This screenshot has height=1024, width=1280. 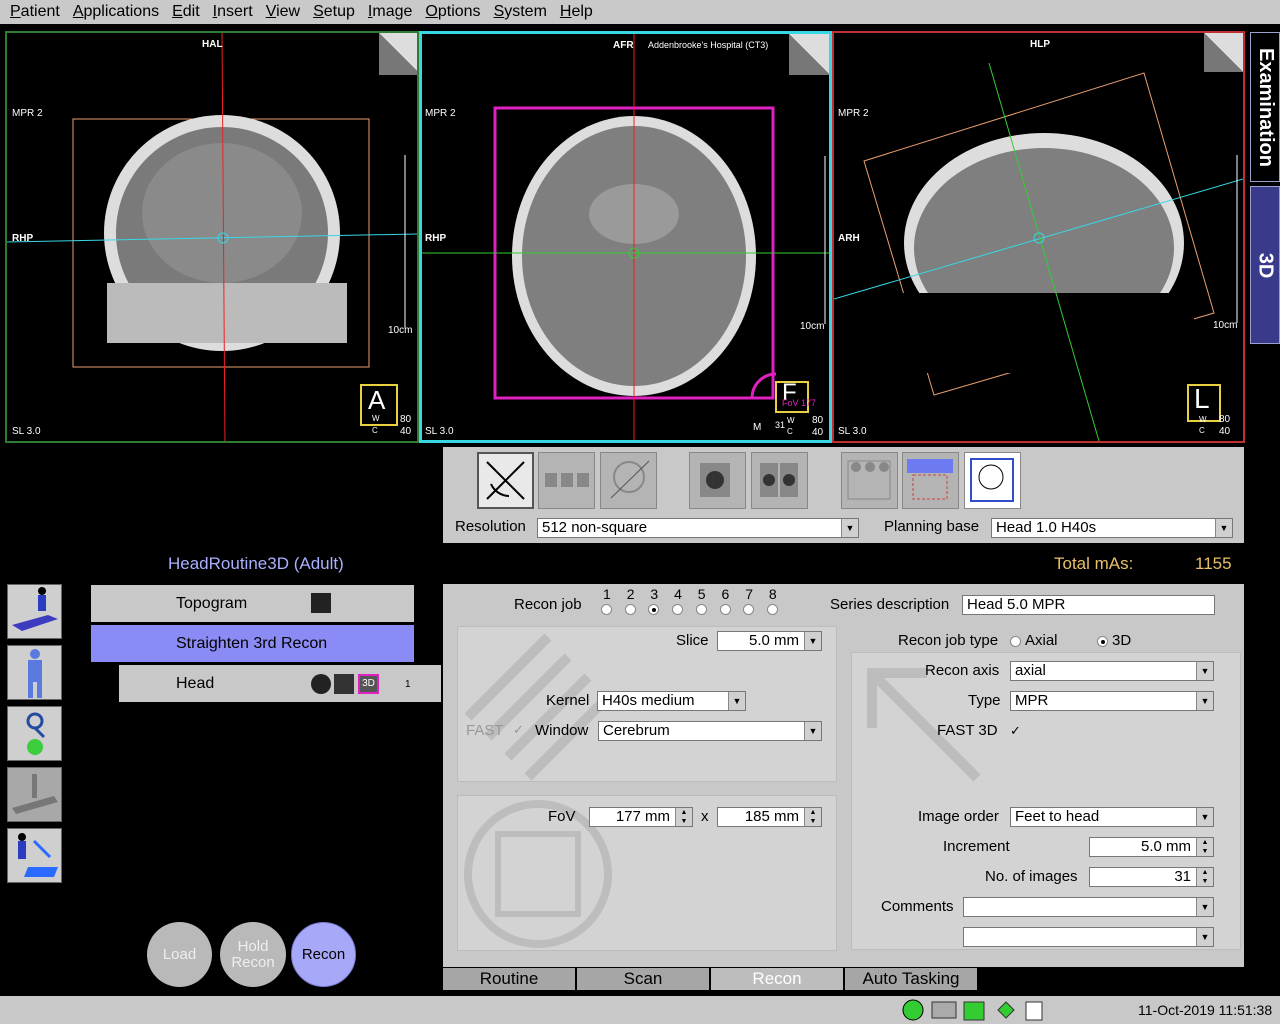 What do you see at coordinates (769, 817) in the screenshot?
I see `fov-y-input: 185 mm ▲ ▼` at bounding box center [769, 817].